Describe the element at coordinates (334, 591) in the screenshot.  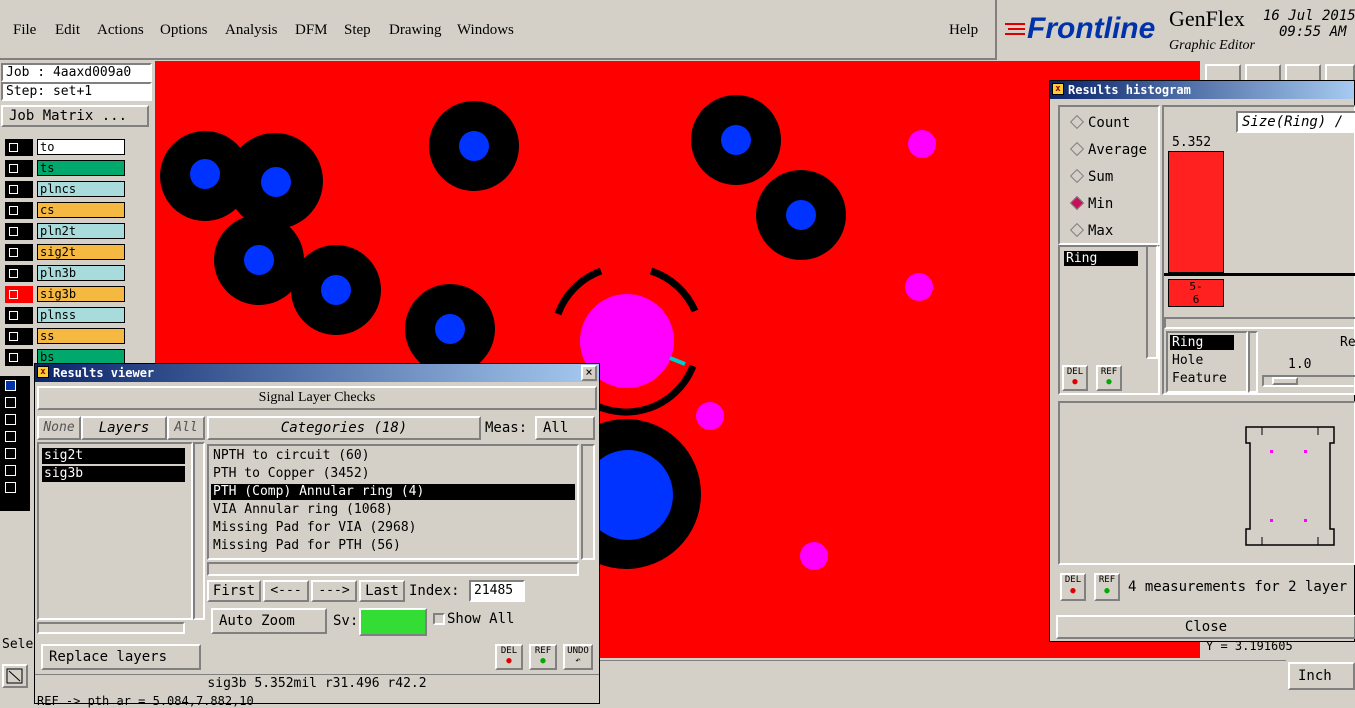
I see `next-button: --->` at that location.